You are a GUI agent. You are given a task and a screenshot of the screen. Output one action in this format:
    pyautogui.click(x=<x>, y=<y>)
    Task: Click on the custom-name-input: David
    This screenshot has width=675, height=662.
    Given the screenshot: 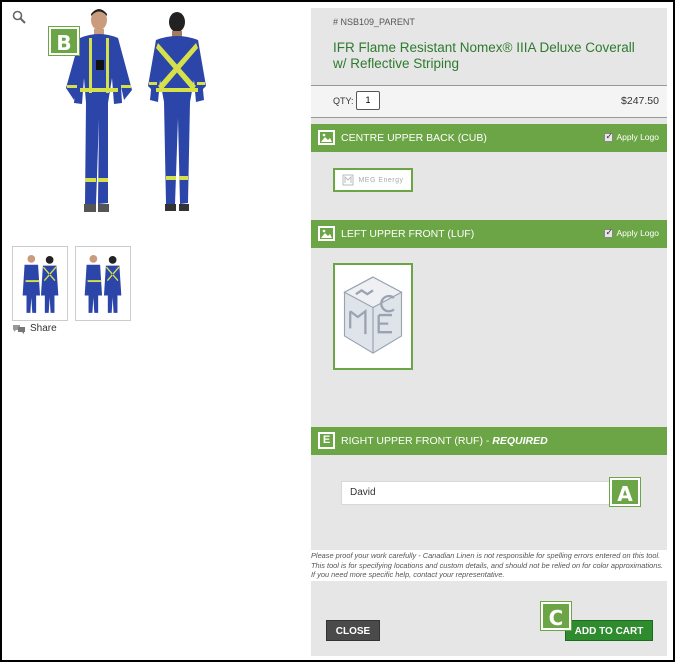 What is the action you would take?
    pyautogui.click(x=491, y=493)
    